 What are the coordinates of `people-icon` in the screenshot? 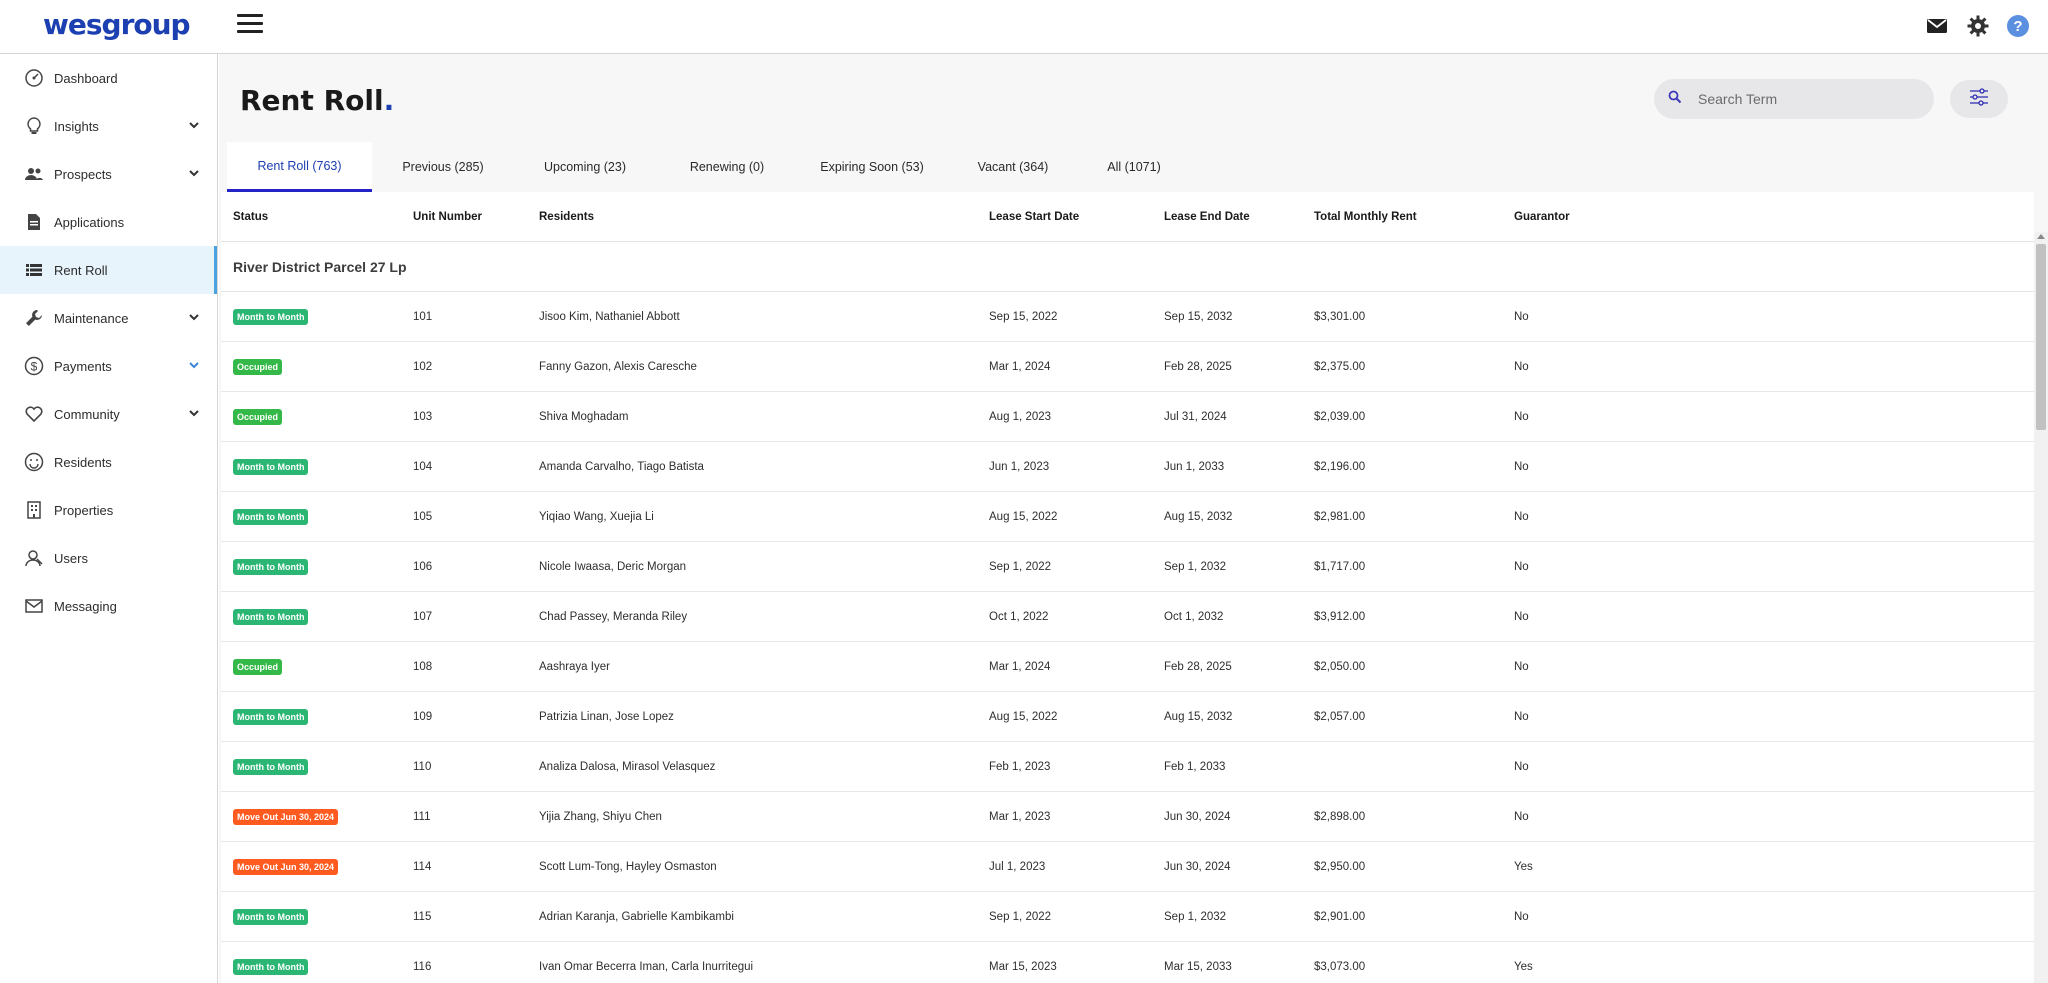 It's located at (34, 174).